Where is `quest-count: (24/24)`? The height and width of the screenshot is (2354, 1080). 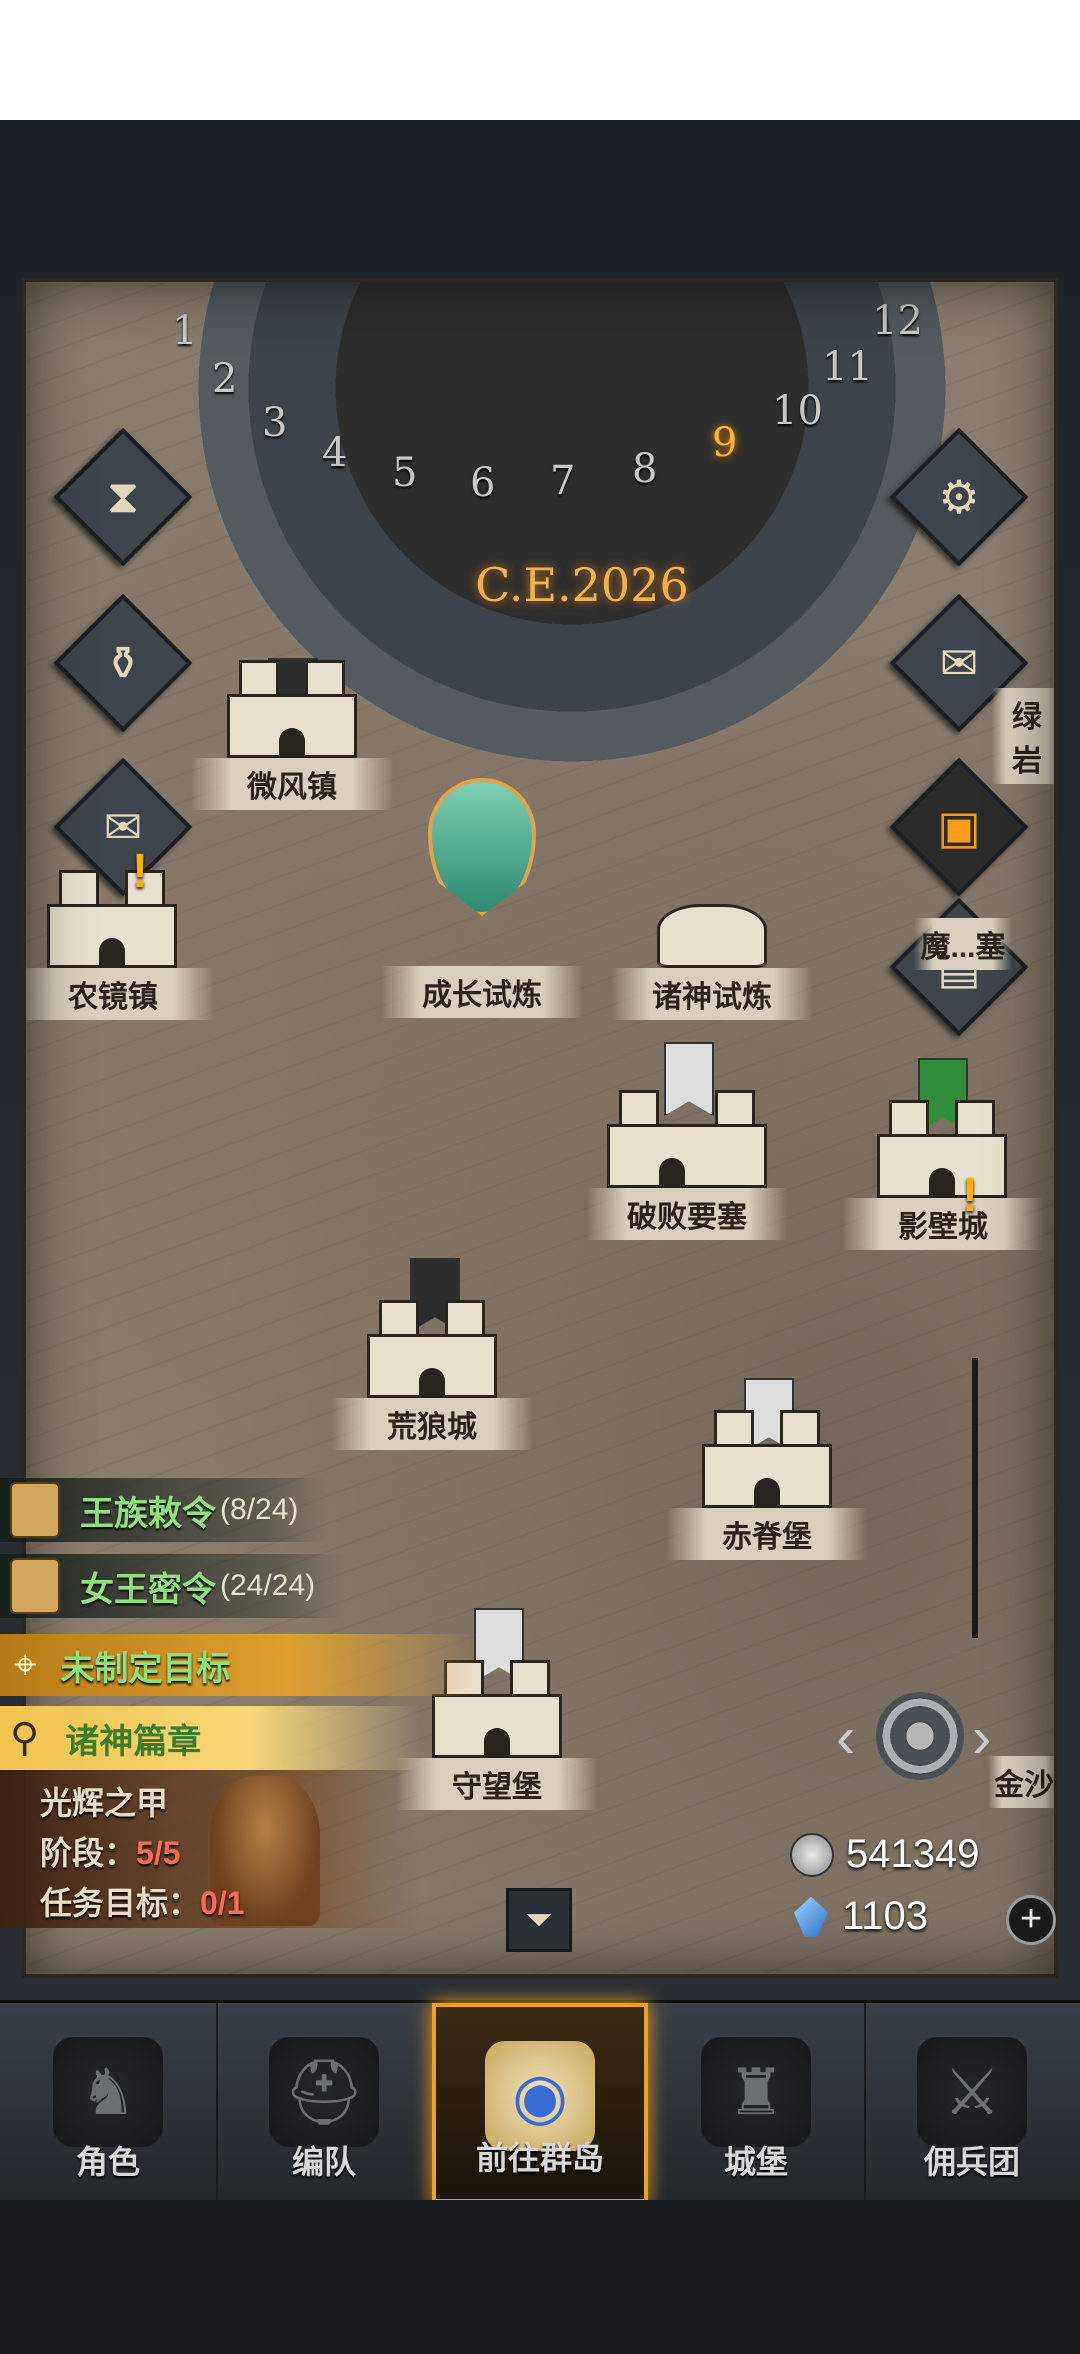
quest-count: (24/24) is located at coordinates (268, 1585).